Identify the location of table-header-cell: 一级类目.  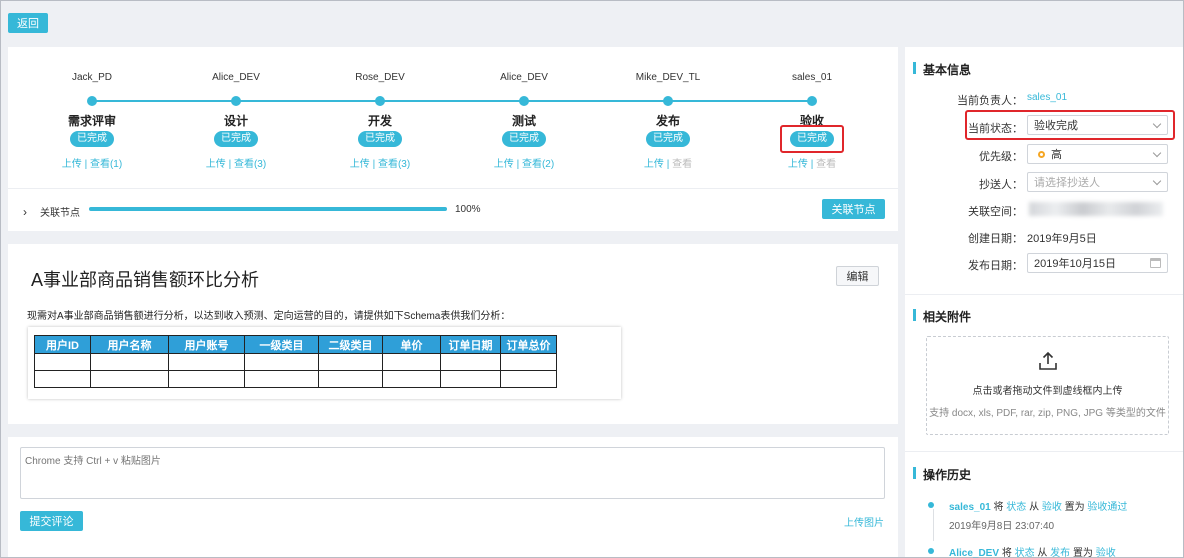
(281, 344).